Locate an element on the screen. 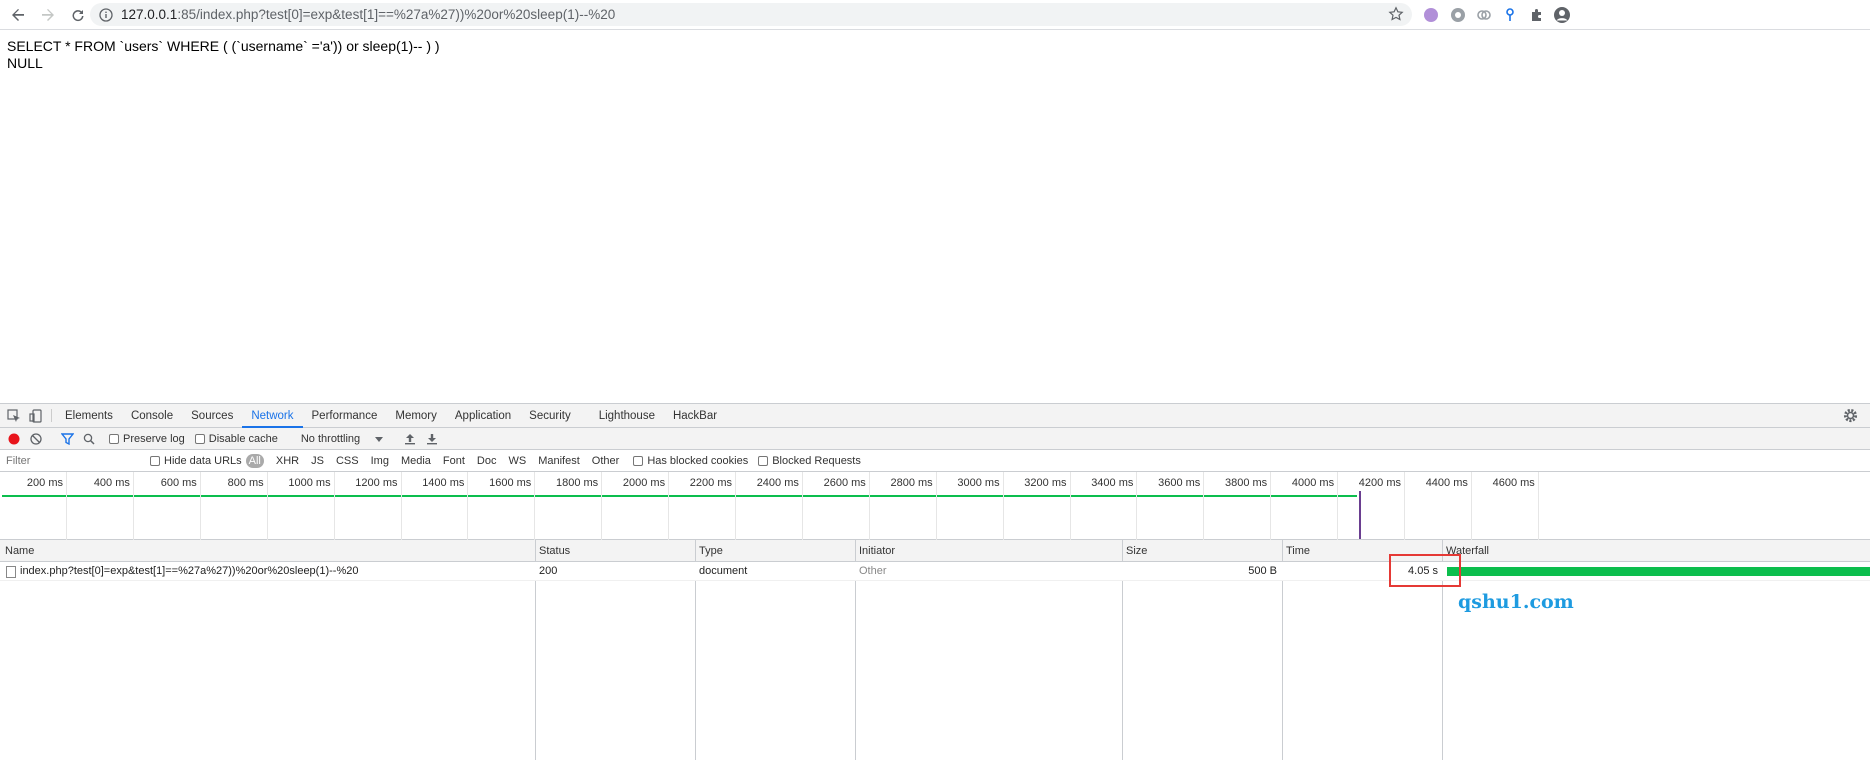 Image resolution: width=1870 pixels, height=760 pixels. type-filter-img: Img is located at coordinates (380, 461).